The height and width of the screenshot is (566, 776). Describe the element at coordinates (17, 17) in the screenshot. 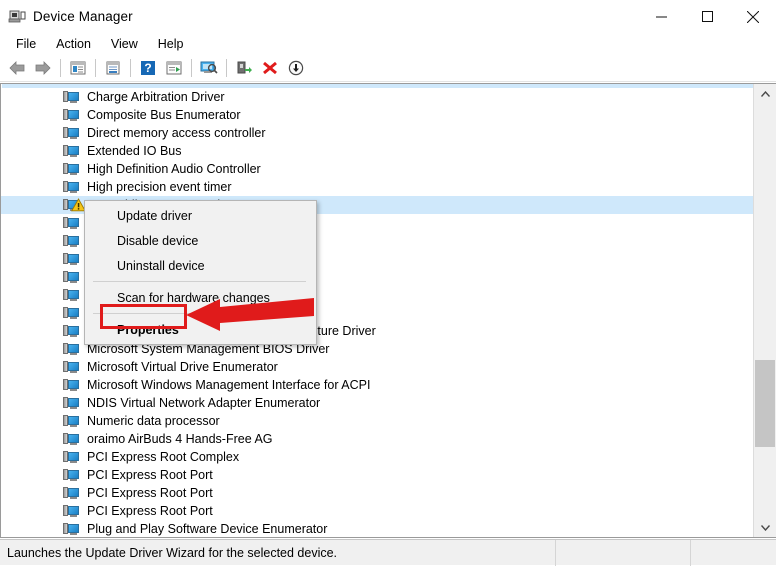

I see `device-manager-icon` at that location.